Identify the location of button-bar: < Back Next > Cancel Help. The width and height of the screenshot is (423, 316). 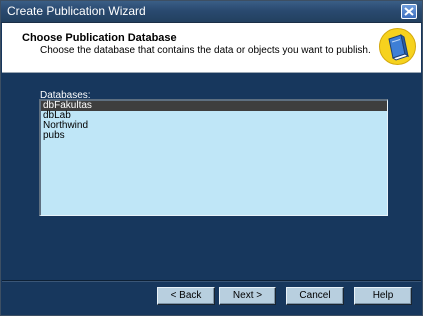
(211, 298).